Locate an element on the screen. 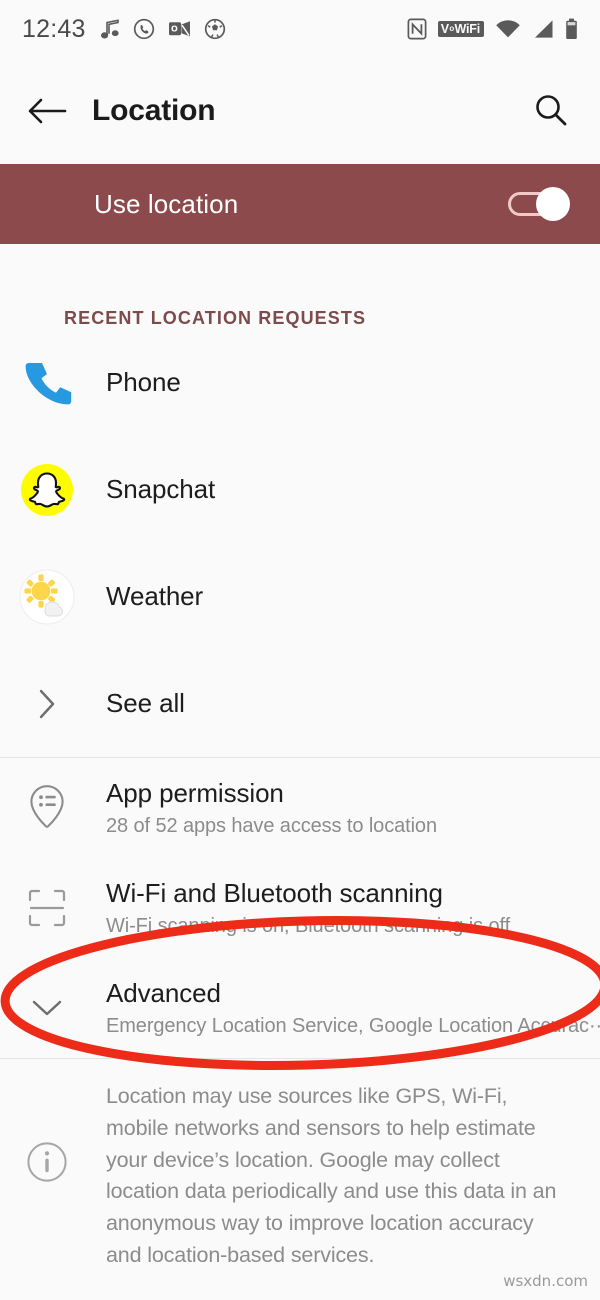 Image resolution: width=600 pixels, height=1300 pixels. status-bar: 12:43 O V o WiFi is located at coordinates (300, 29).